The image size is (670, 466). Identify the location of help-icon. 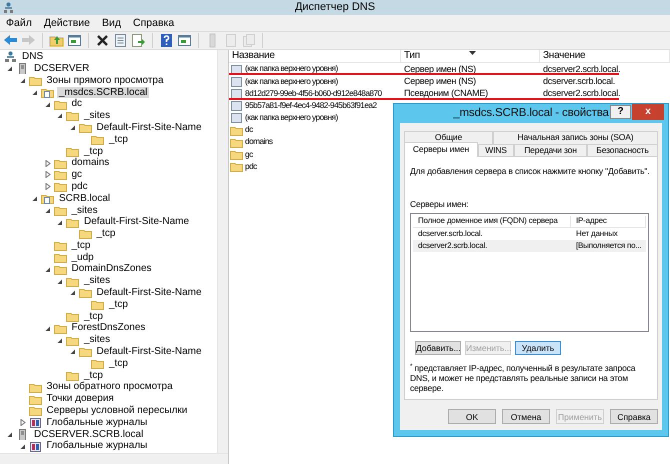
(166, 40).